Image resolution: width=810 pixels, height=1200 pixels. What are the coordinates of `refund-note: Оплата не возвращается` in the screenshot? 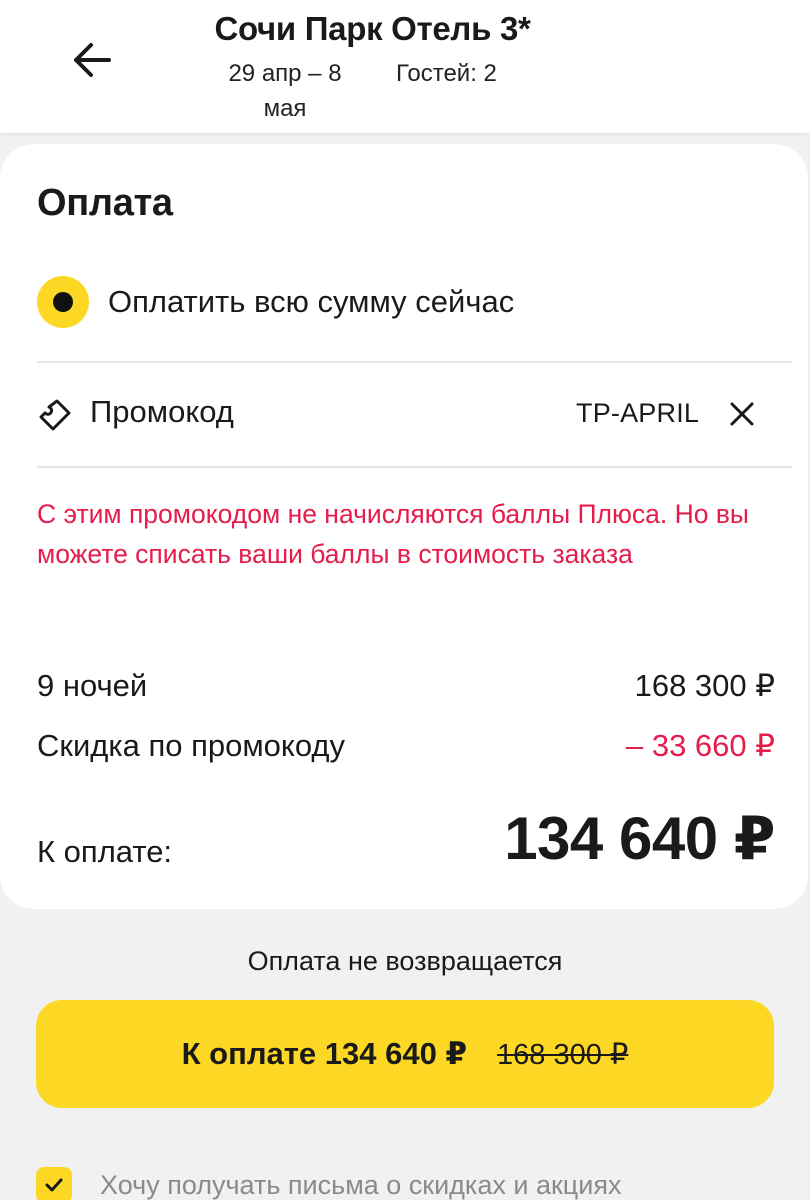 It's located at (405, 961).